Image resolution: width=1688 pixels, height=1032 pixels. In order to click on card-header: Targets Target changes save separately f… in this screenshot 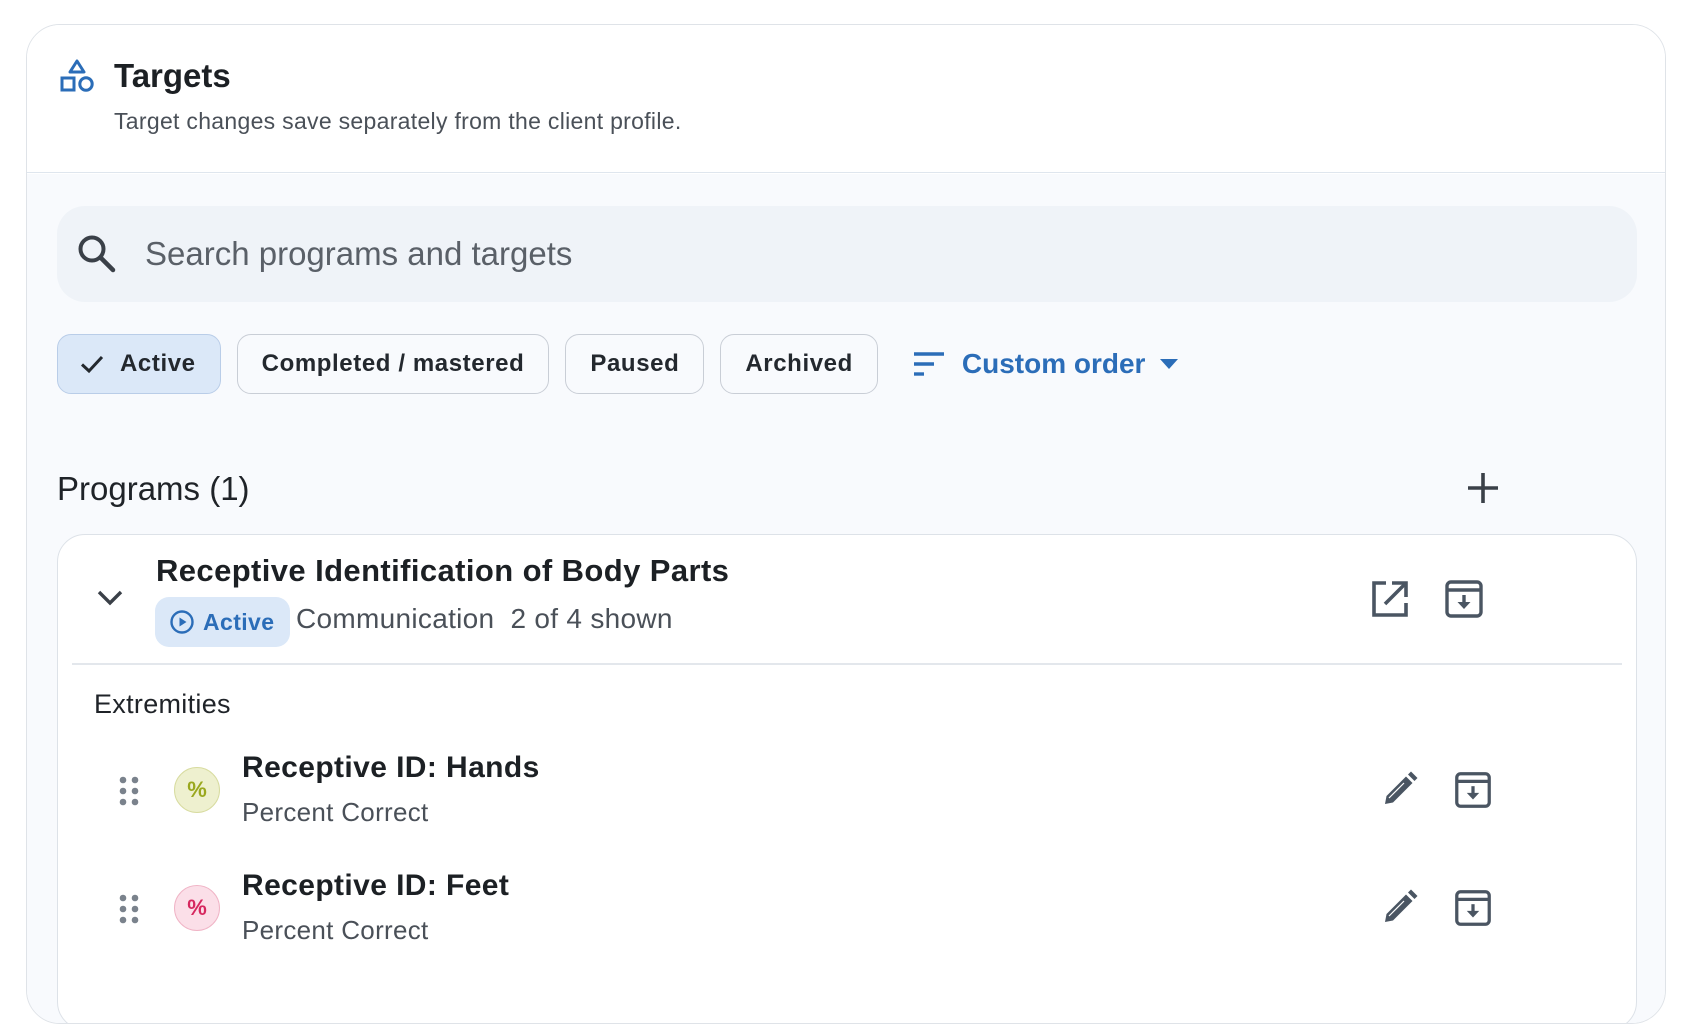, I will do `click(846, 99)`.